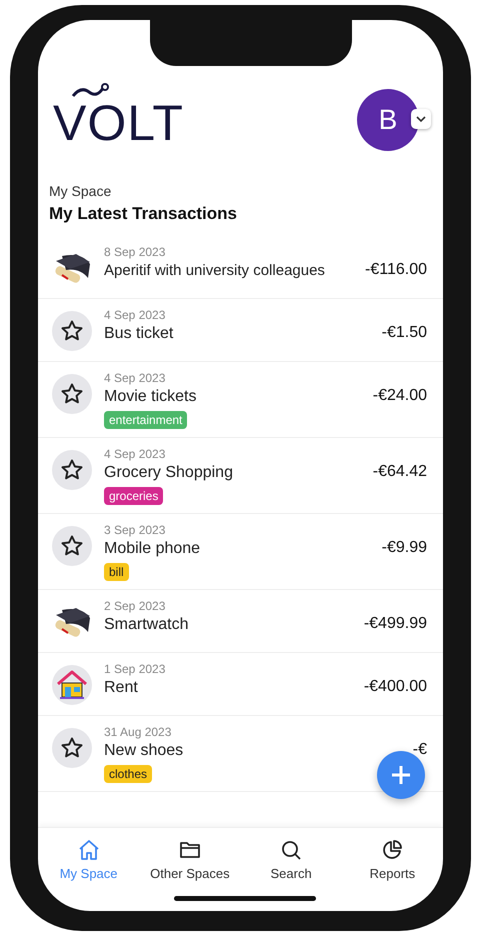 The image size is (480, 936). I want to click on transaction-title: Mobile phone, so click(152, 549).